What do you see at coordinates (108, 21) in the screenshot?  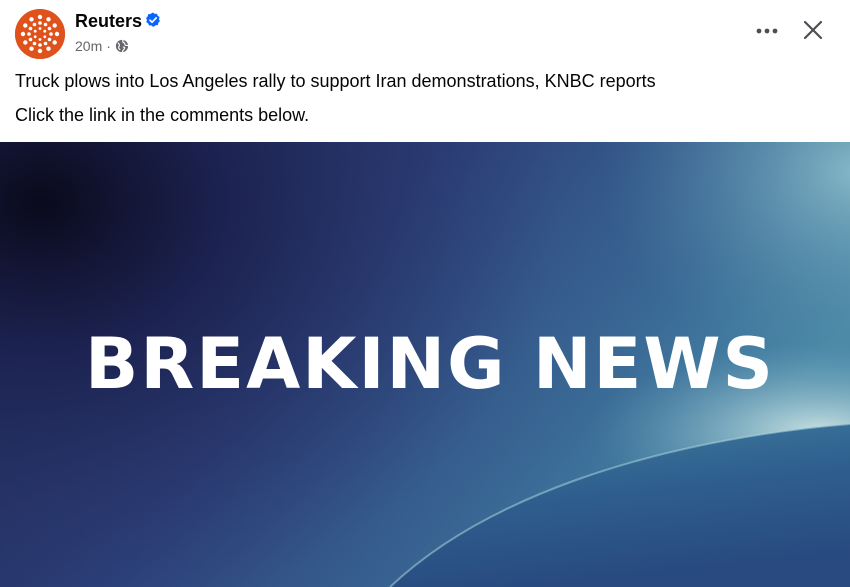 I see `author-name: Reuters` at bounding box center [108, 21].